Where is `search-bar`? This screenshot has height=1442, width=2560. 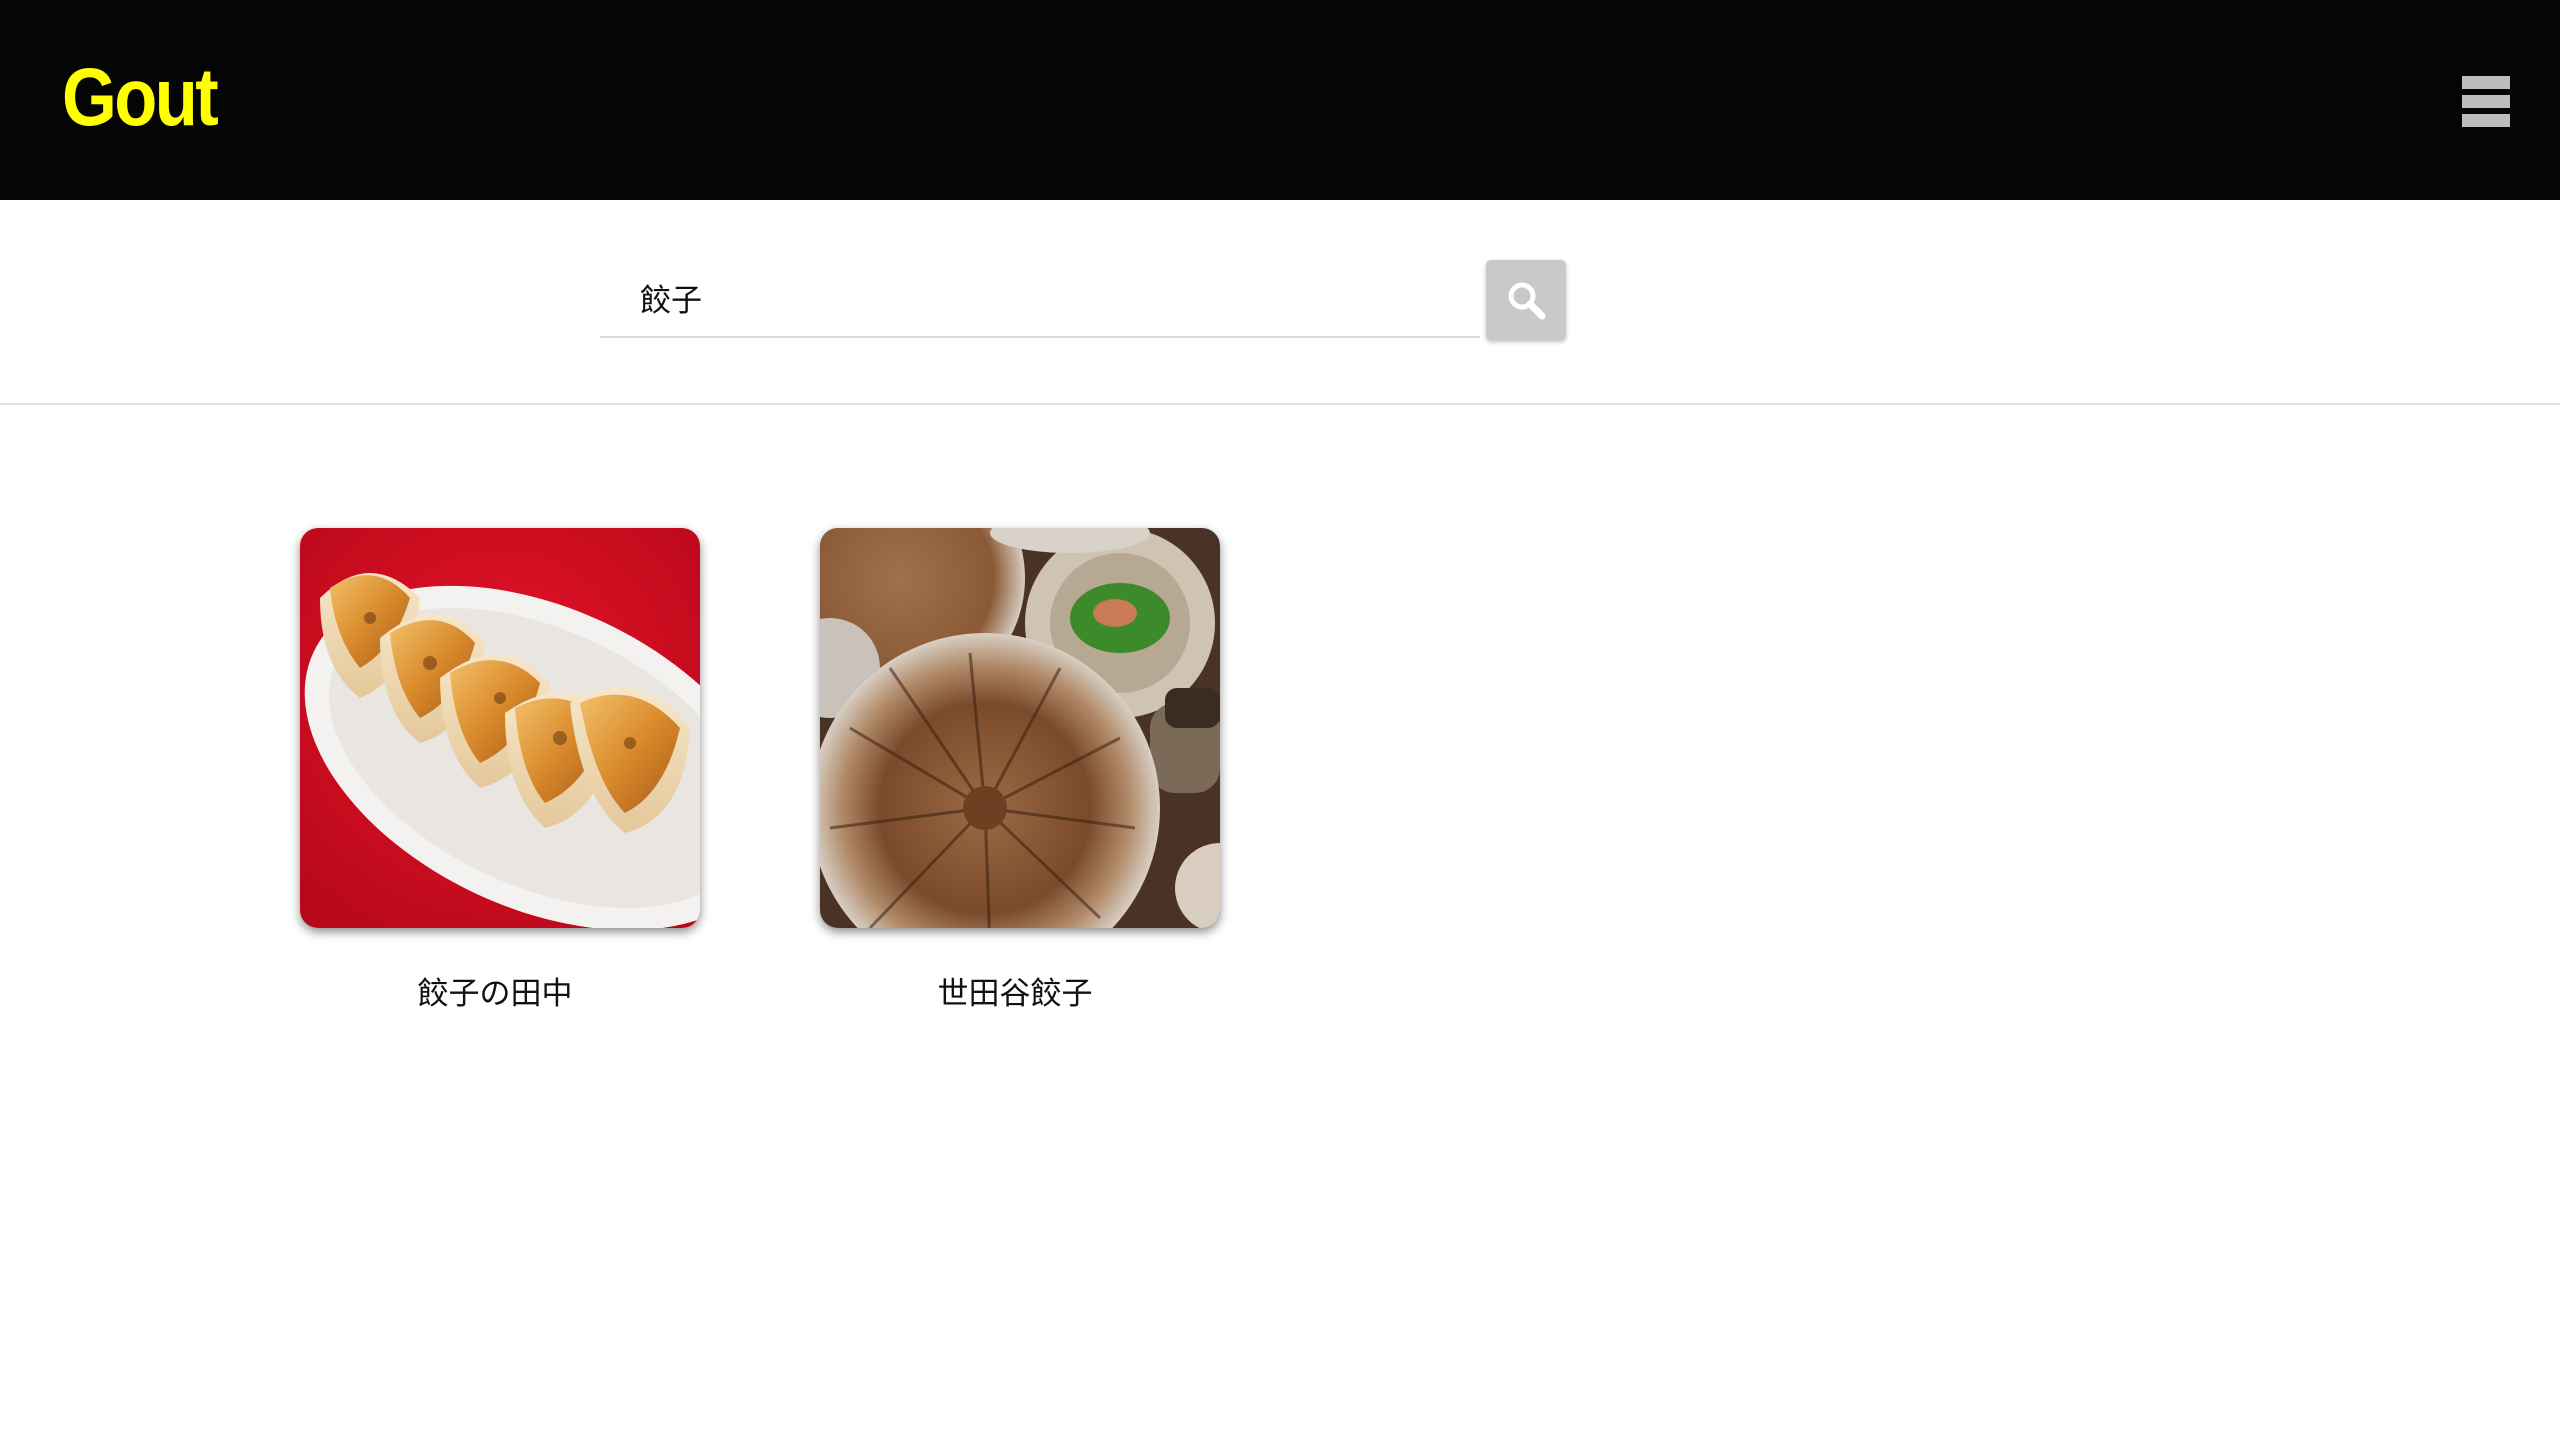 search-bar is located at coordinates (1280, 302).